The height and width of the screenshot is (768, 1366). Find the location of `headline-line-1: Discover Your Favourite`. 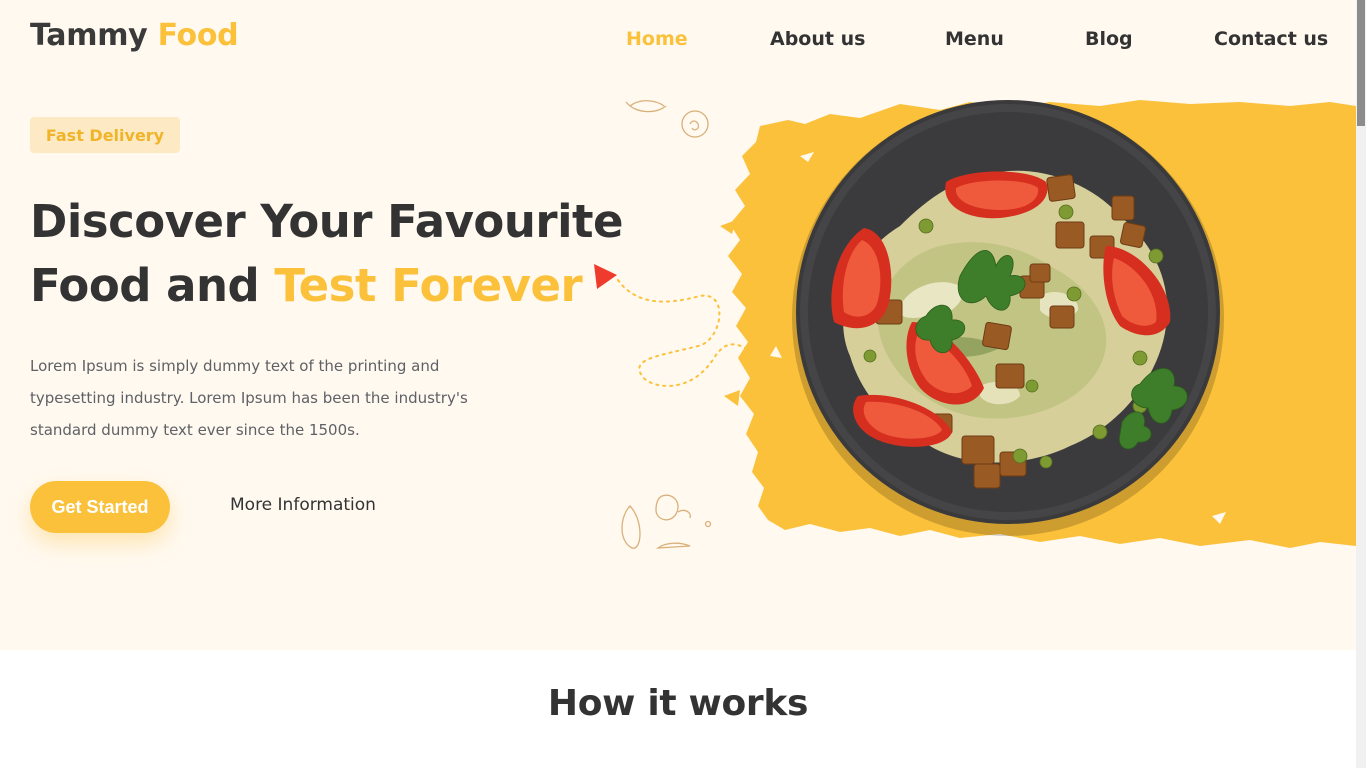

headline-line-1: Discover Your Favourite is located at coordinates (327, 221).